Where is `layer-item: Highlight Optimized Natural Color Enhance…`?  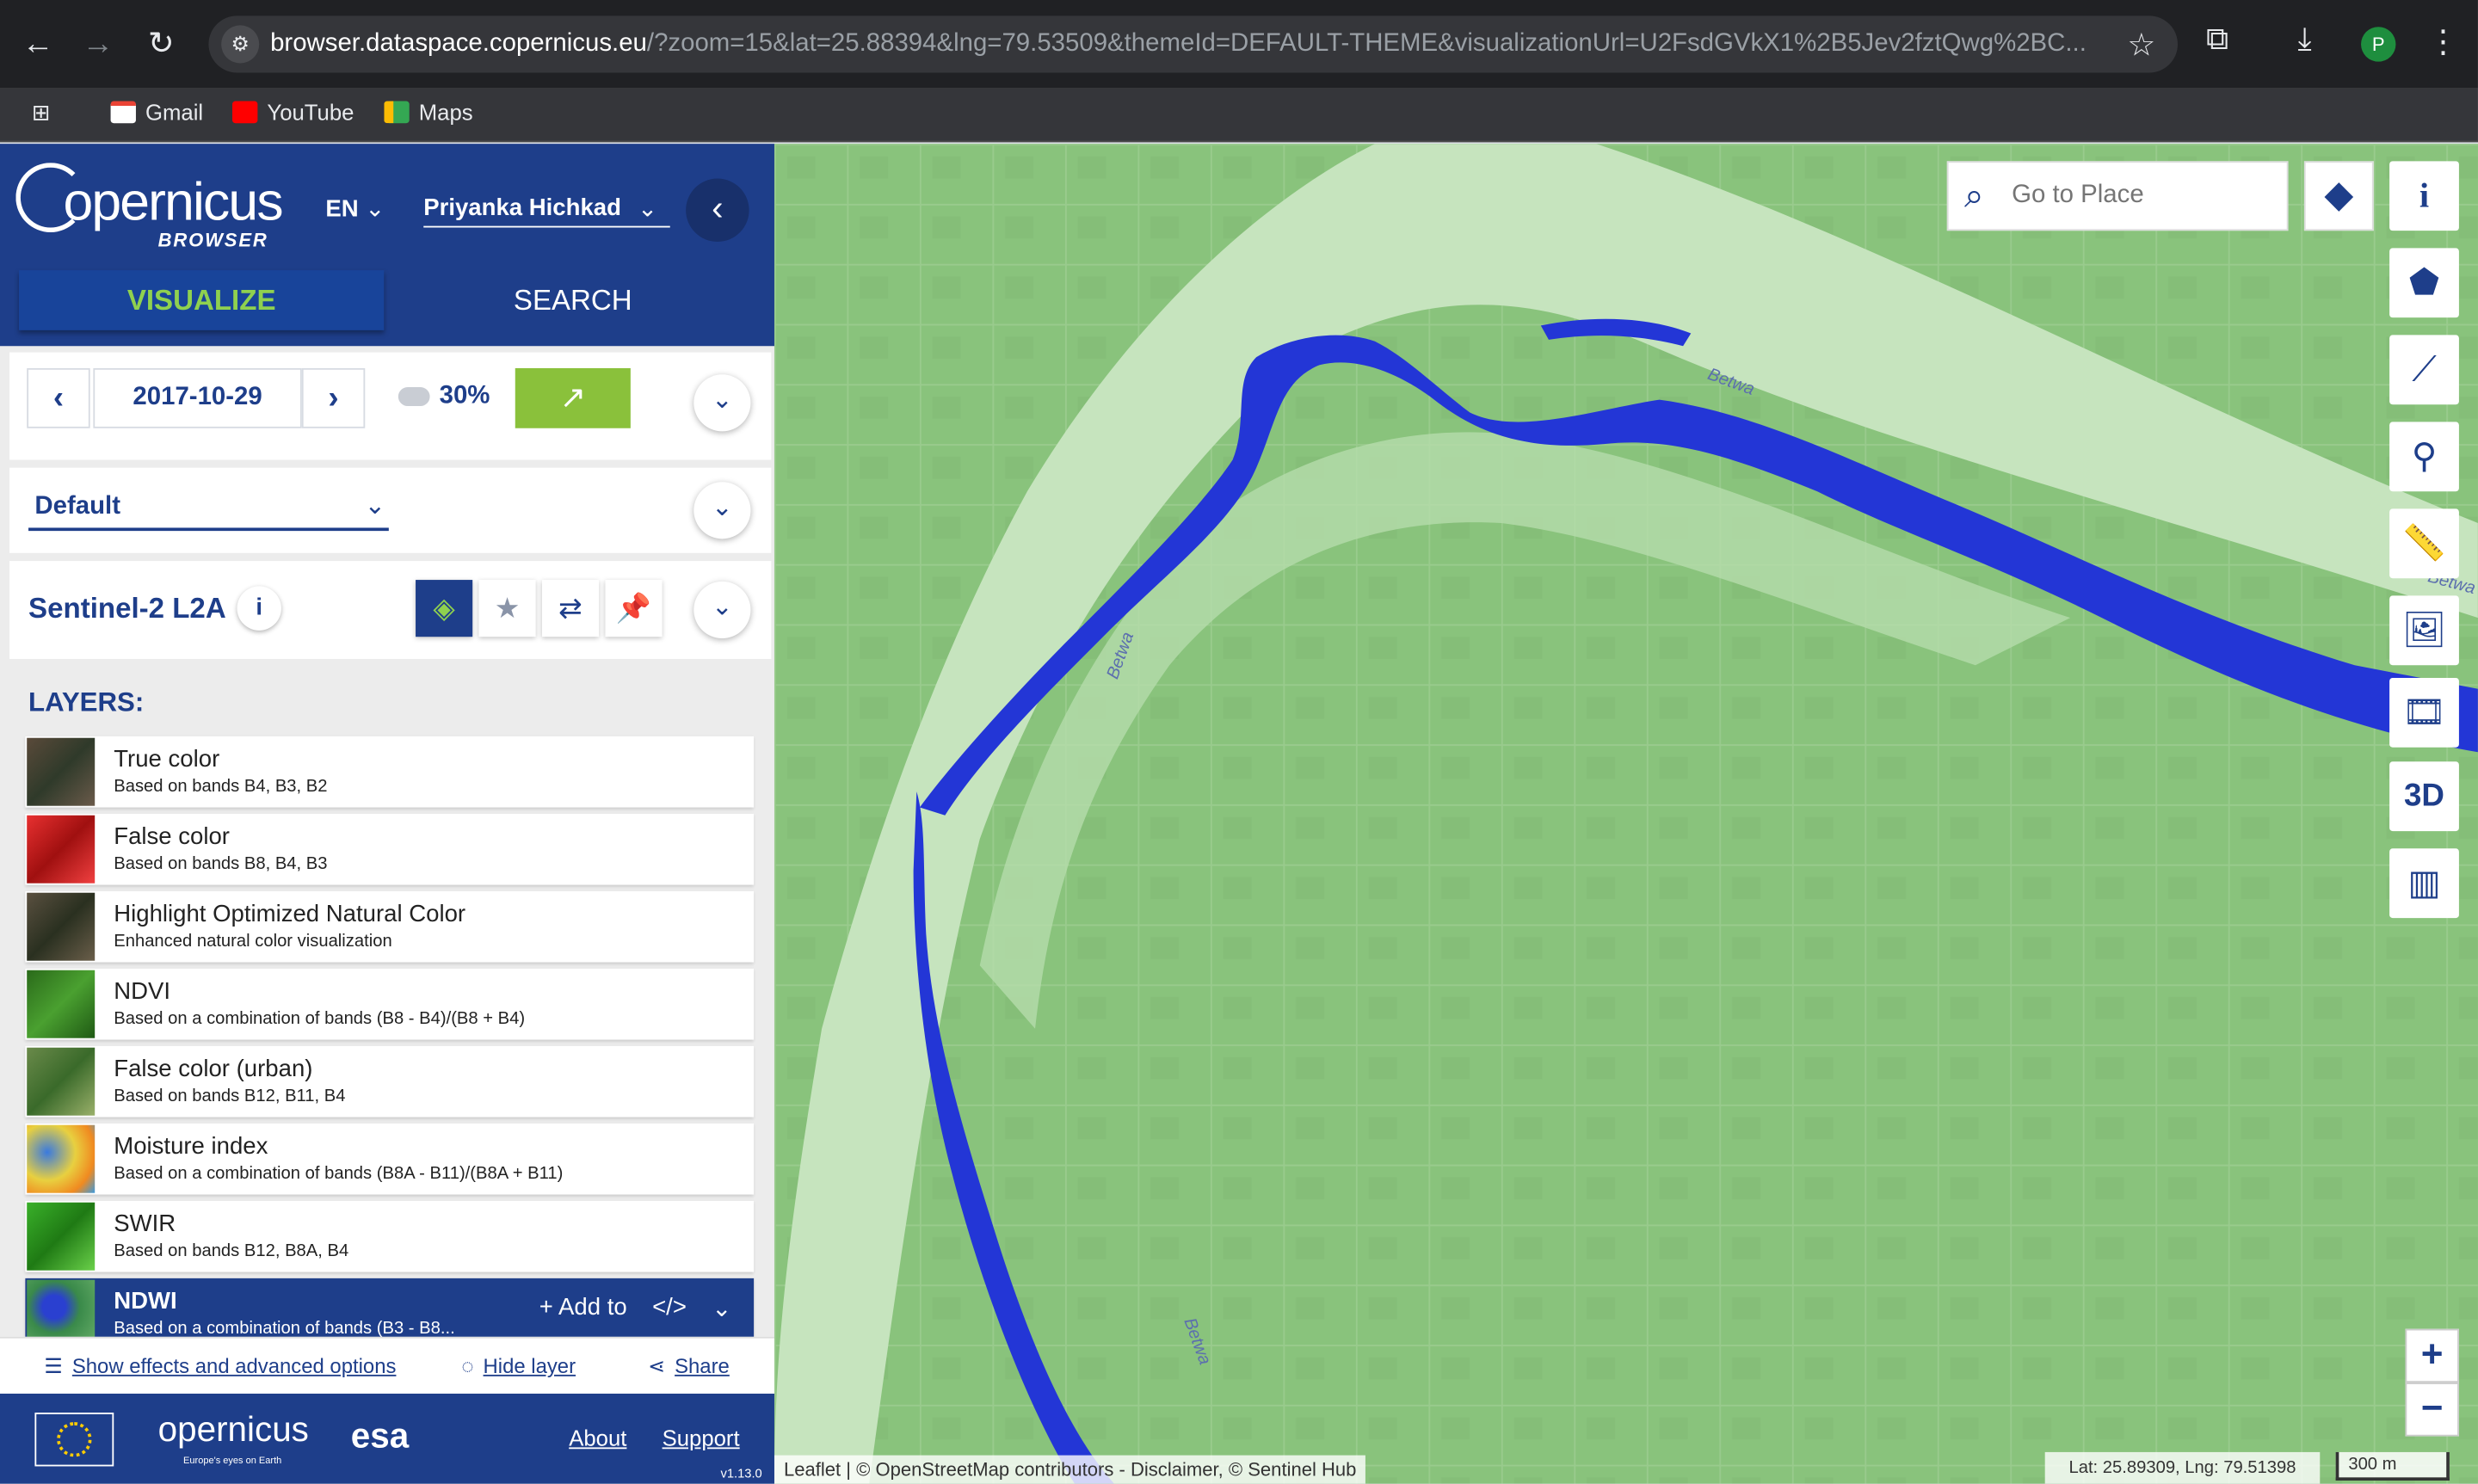
layer-item: Highlight Optimized Natural Color Enhance… is located at coordinates (390, 927).